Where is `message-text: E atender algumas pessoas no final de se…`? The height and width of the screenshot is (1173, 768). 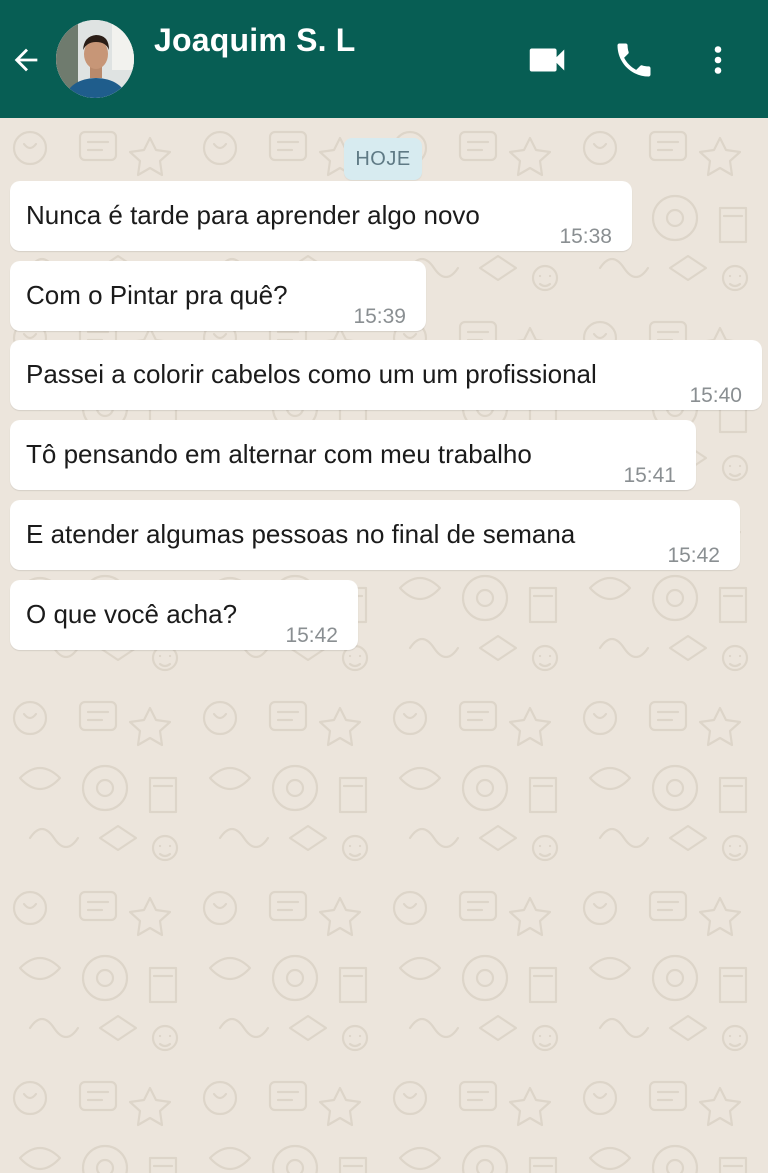
message-text: E atender algumas pessoas no final de se… is located at coordinates (301, 534).